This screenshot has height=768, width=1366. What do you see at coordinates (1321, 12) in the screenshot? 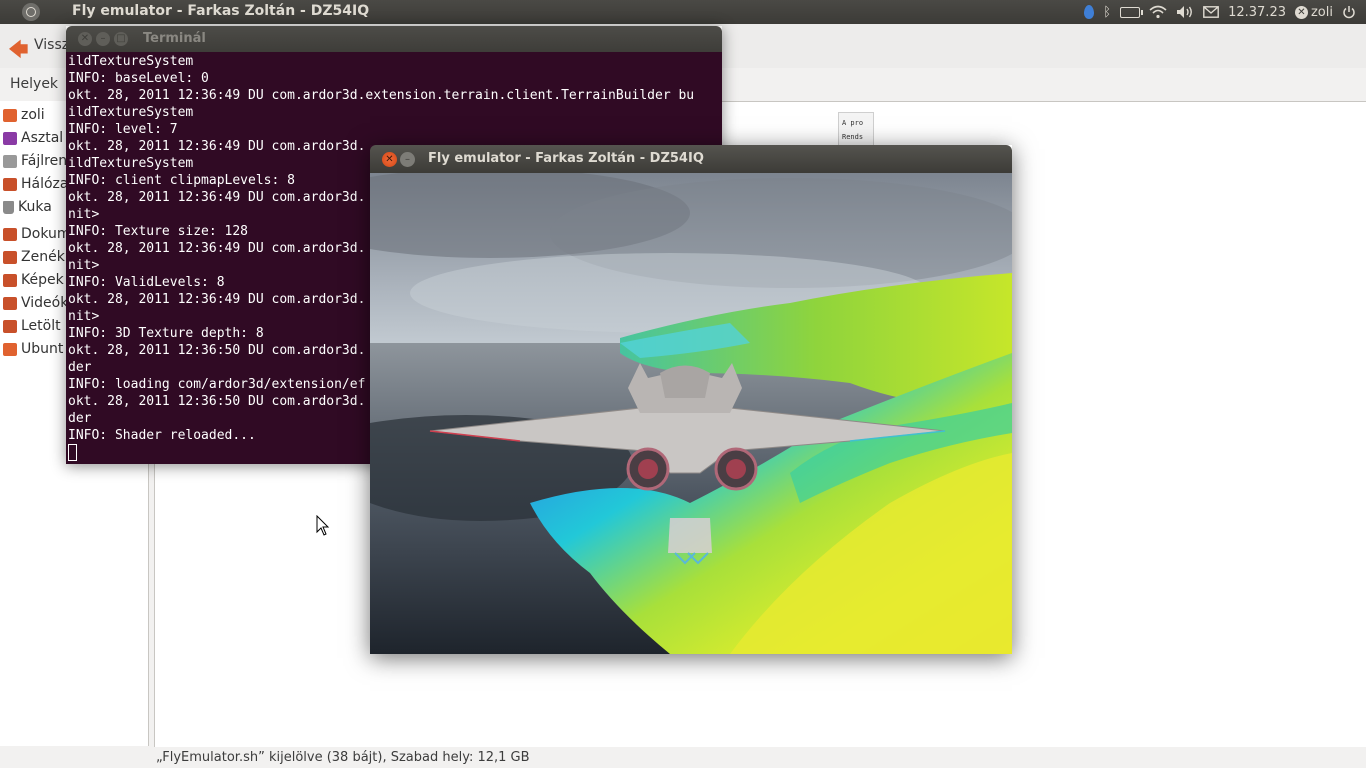
I see `user-name: zoli` at bounding box center [1321, 12].